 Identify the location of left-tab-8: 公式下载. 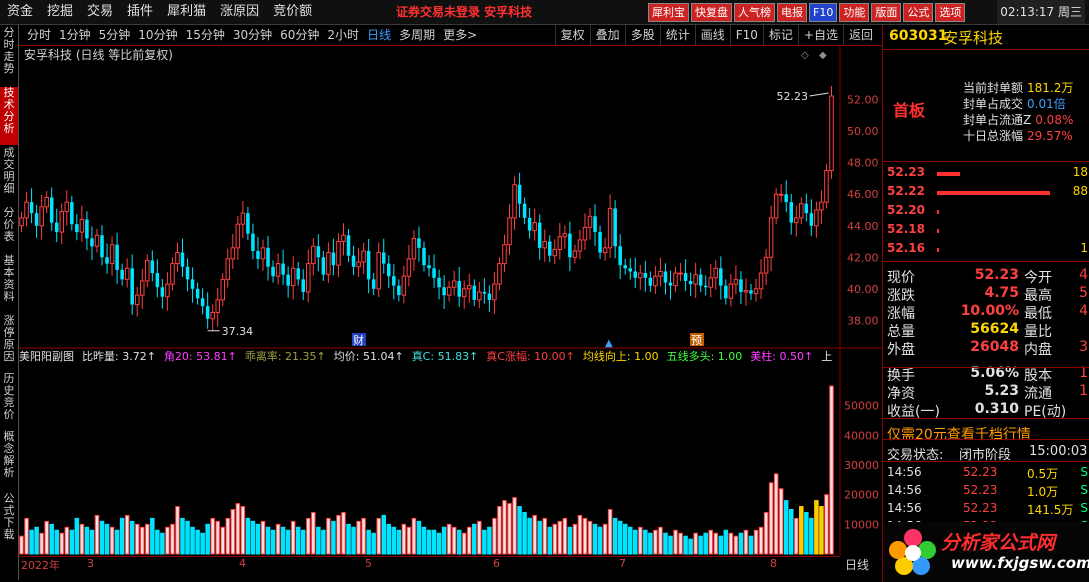
(9, 523).